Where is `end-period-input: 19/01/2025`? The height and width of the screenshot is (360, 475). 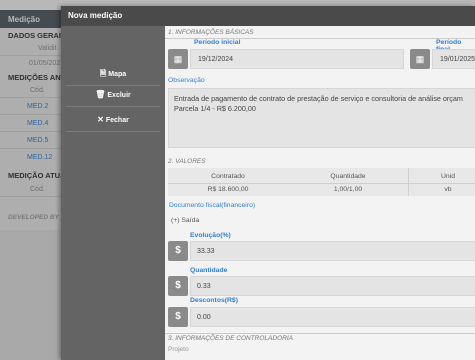
end-period-input: 19/01/2025 is located at coordinates (453, 59).